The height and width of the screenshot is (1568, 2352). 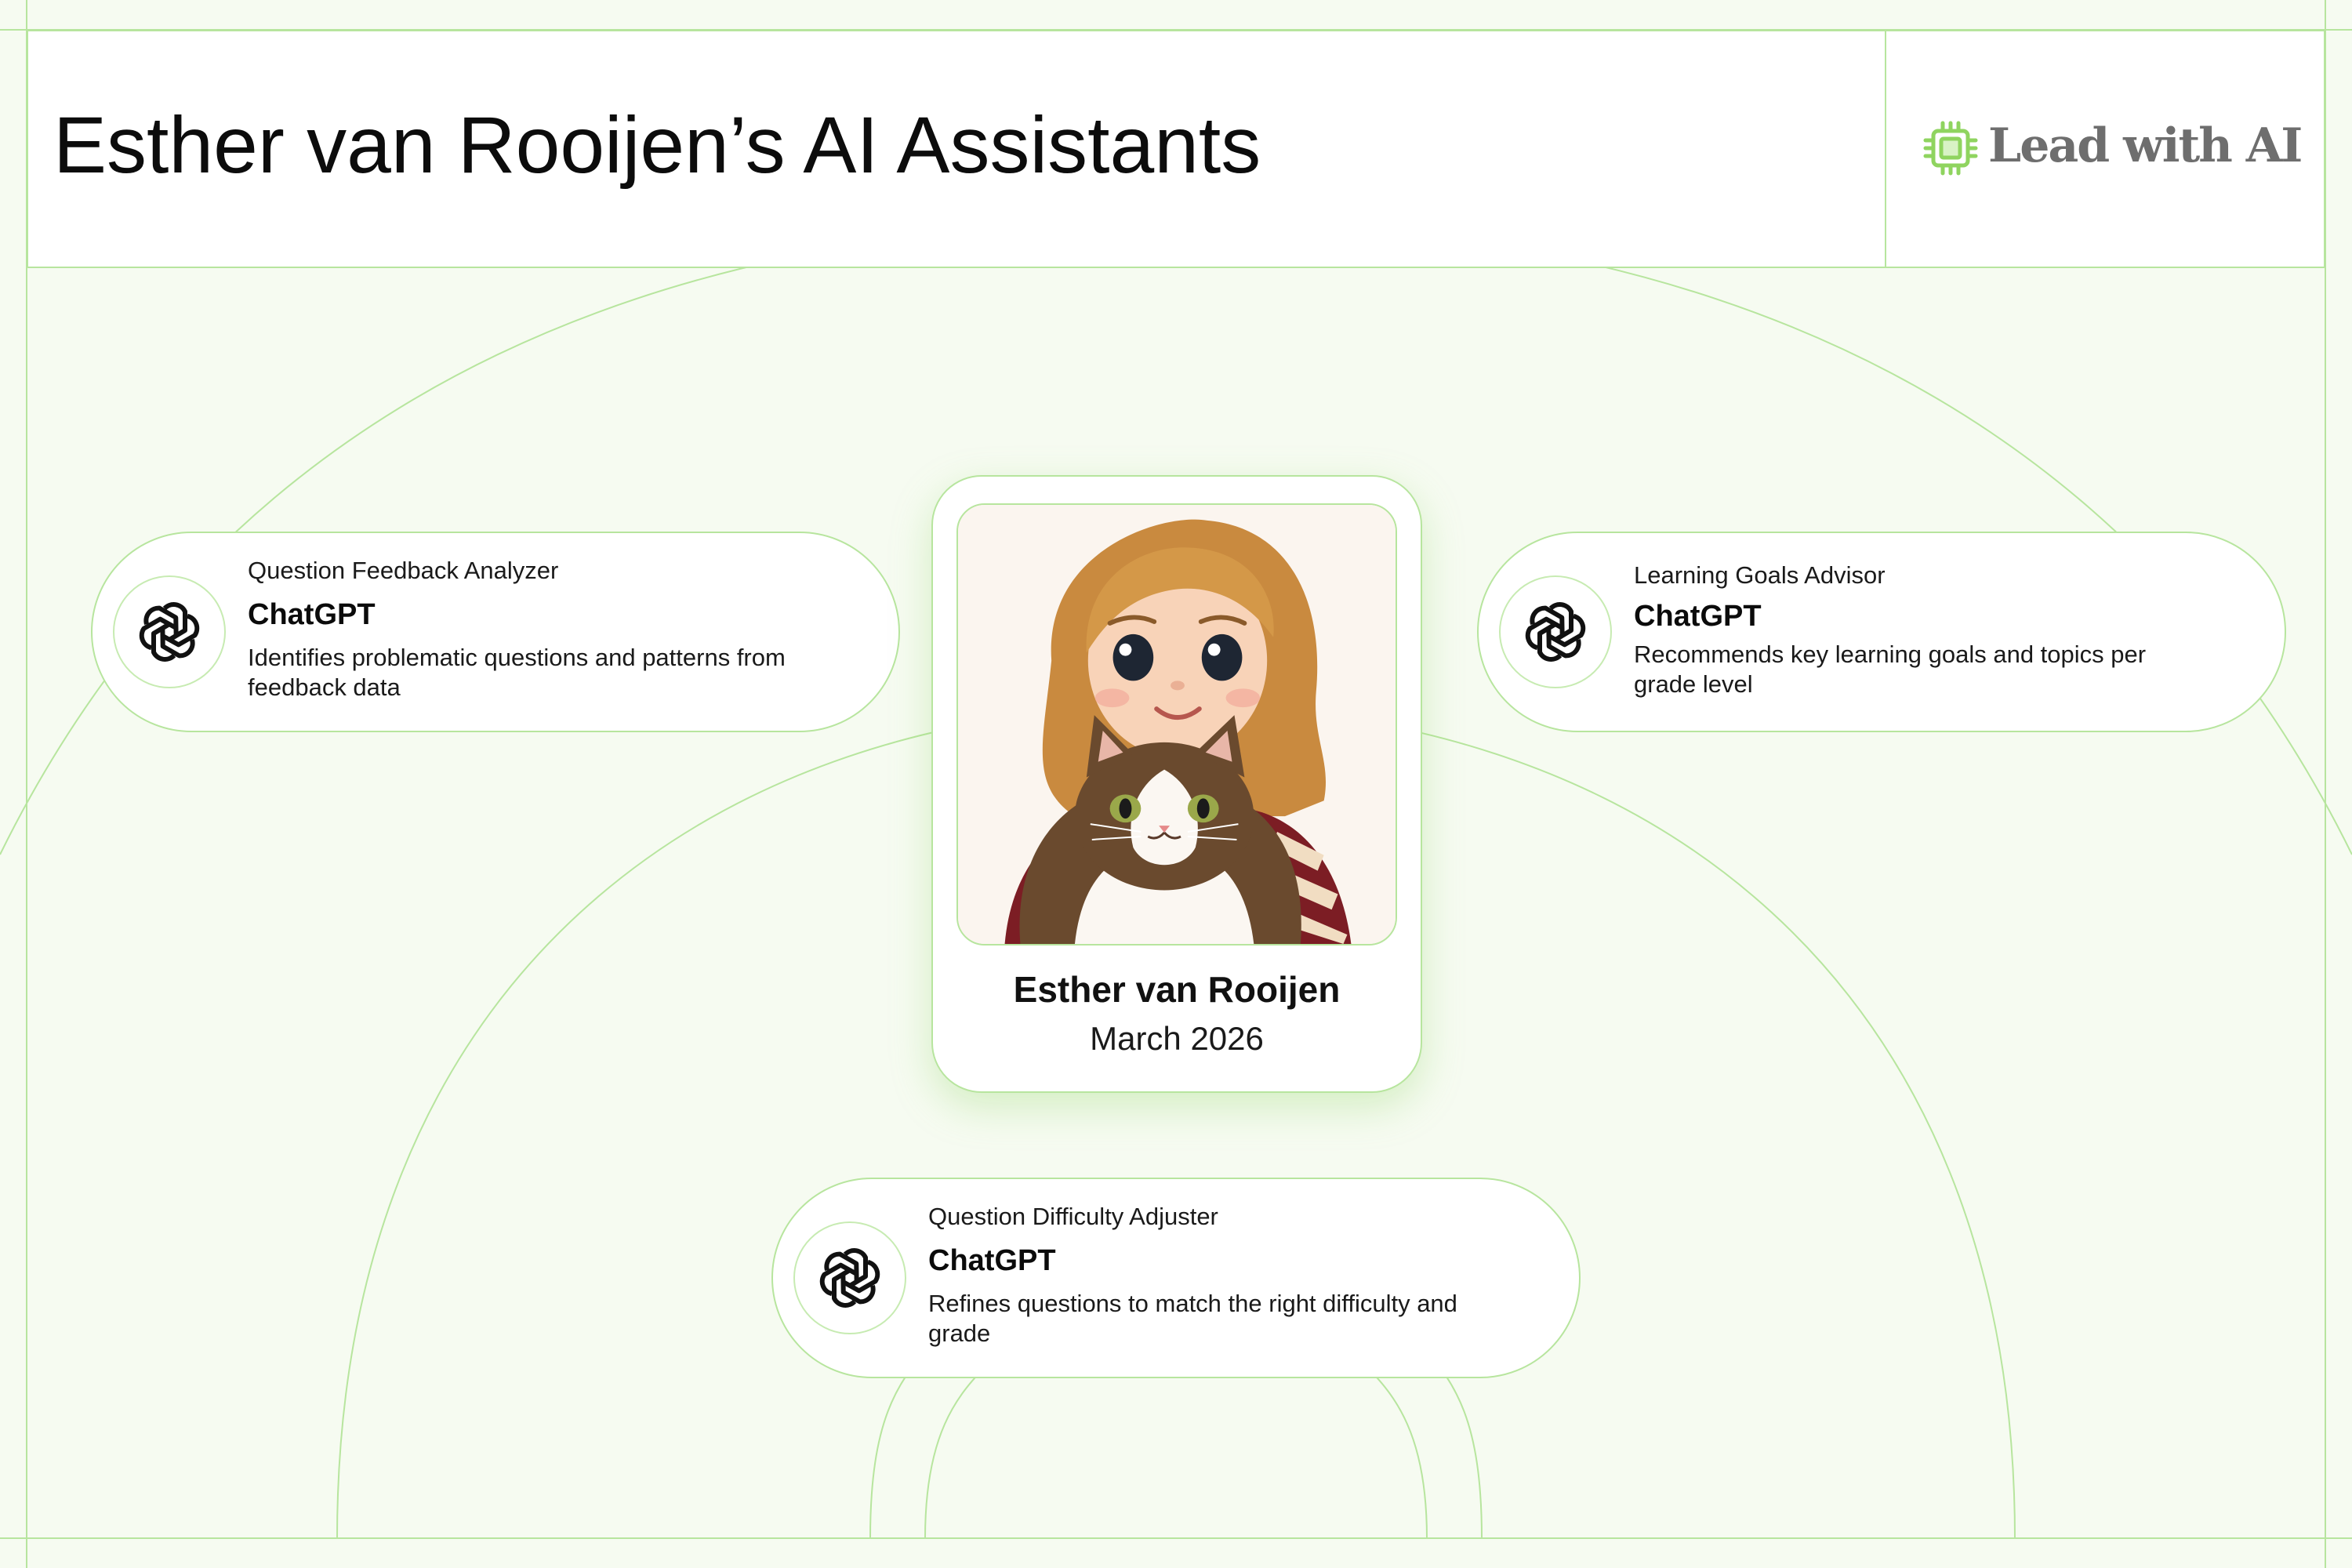 What do you see at coordinates (1951, 148) in the screenshot?
I see `chip-icon` at bounding box center [1951, 148].